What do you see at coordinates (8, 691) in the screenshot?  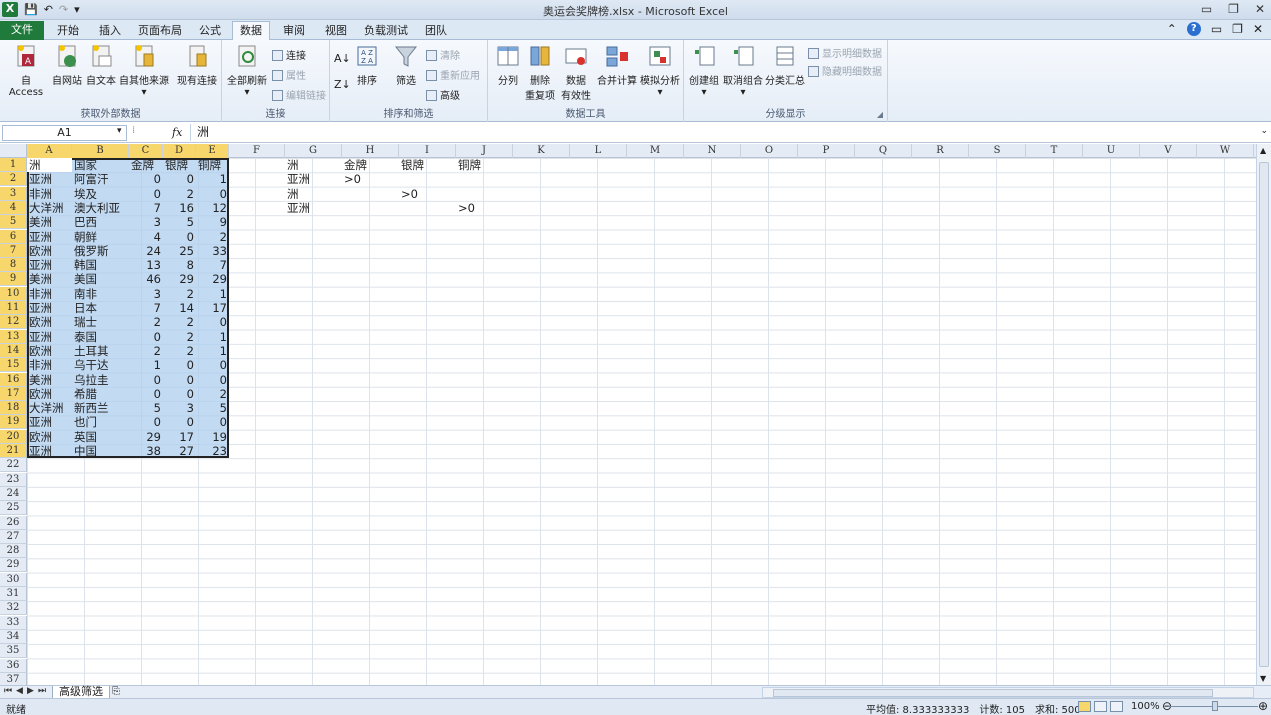 I see `first-sheet-icon: ⏮` at bounding box center [8, 691].